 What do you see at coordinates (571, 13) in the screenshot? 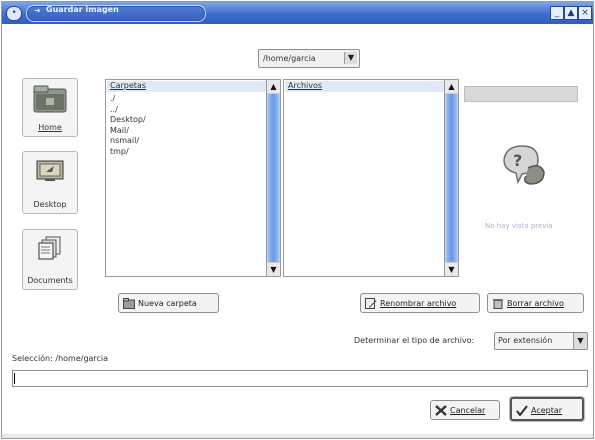
I see `maximize-icon: ▲` at bounding box center [571, 13].